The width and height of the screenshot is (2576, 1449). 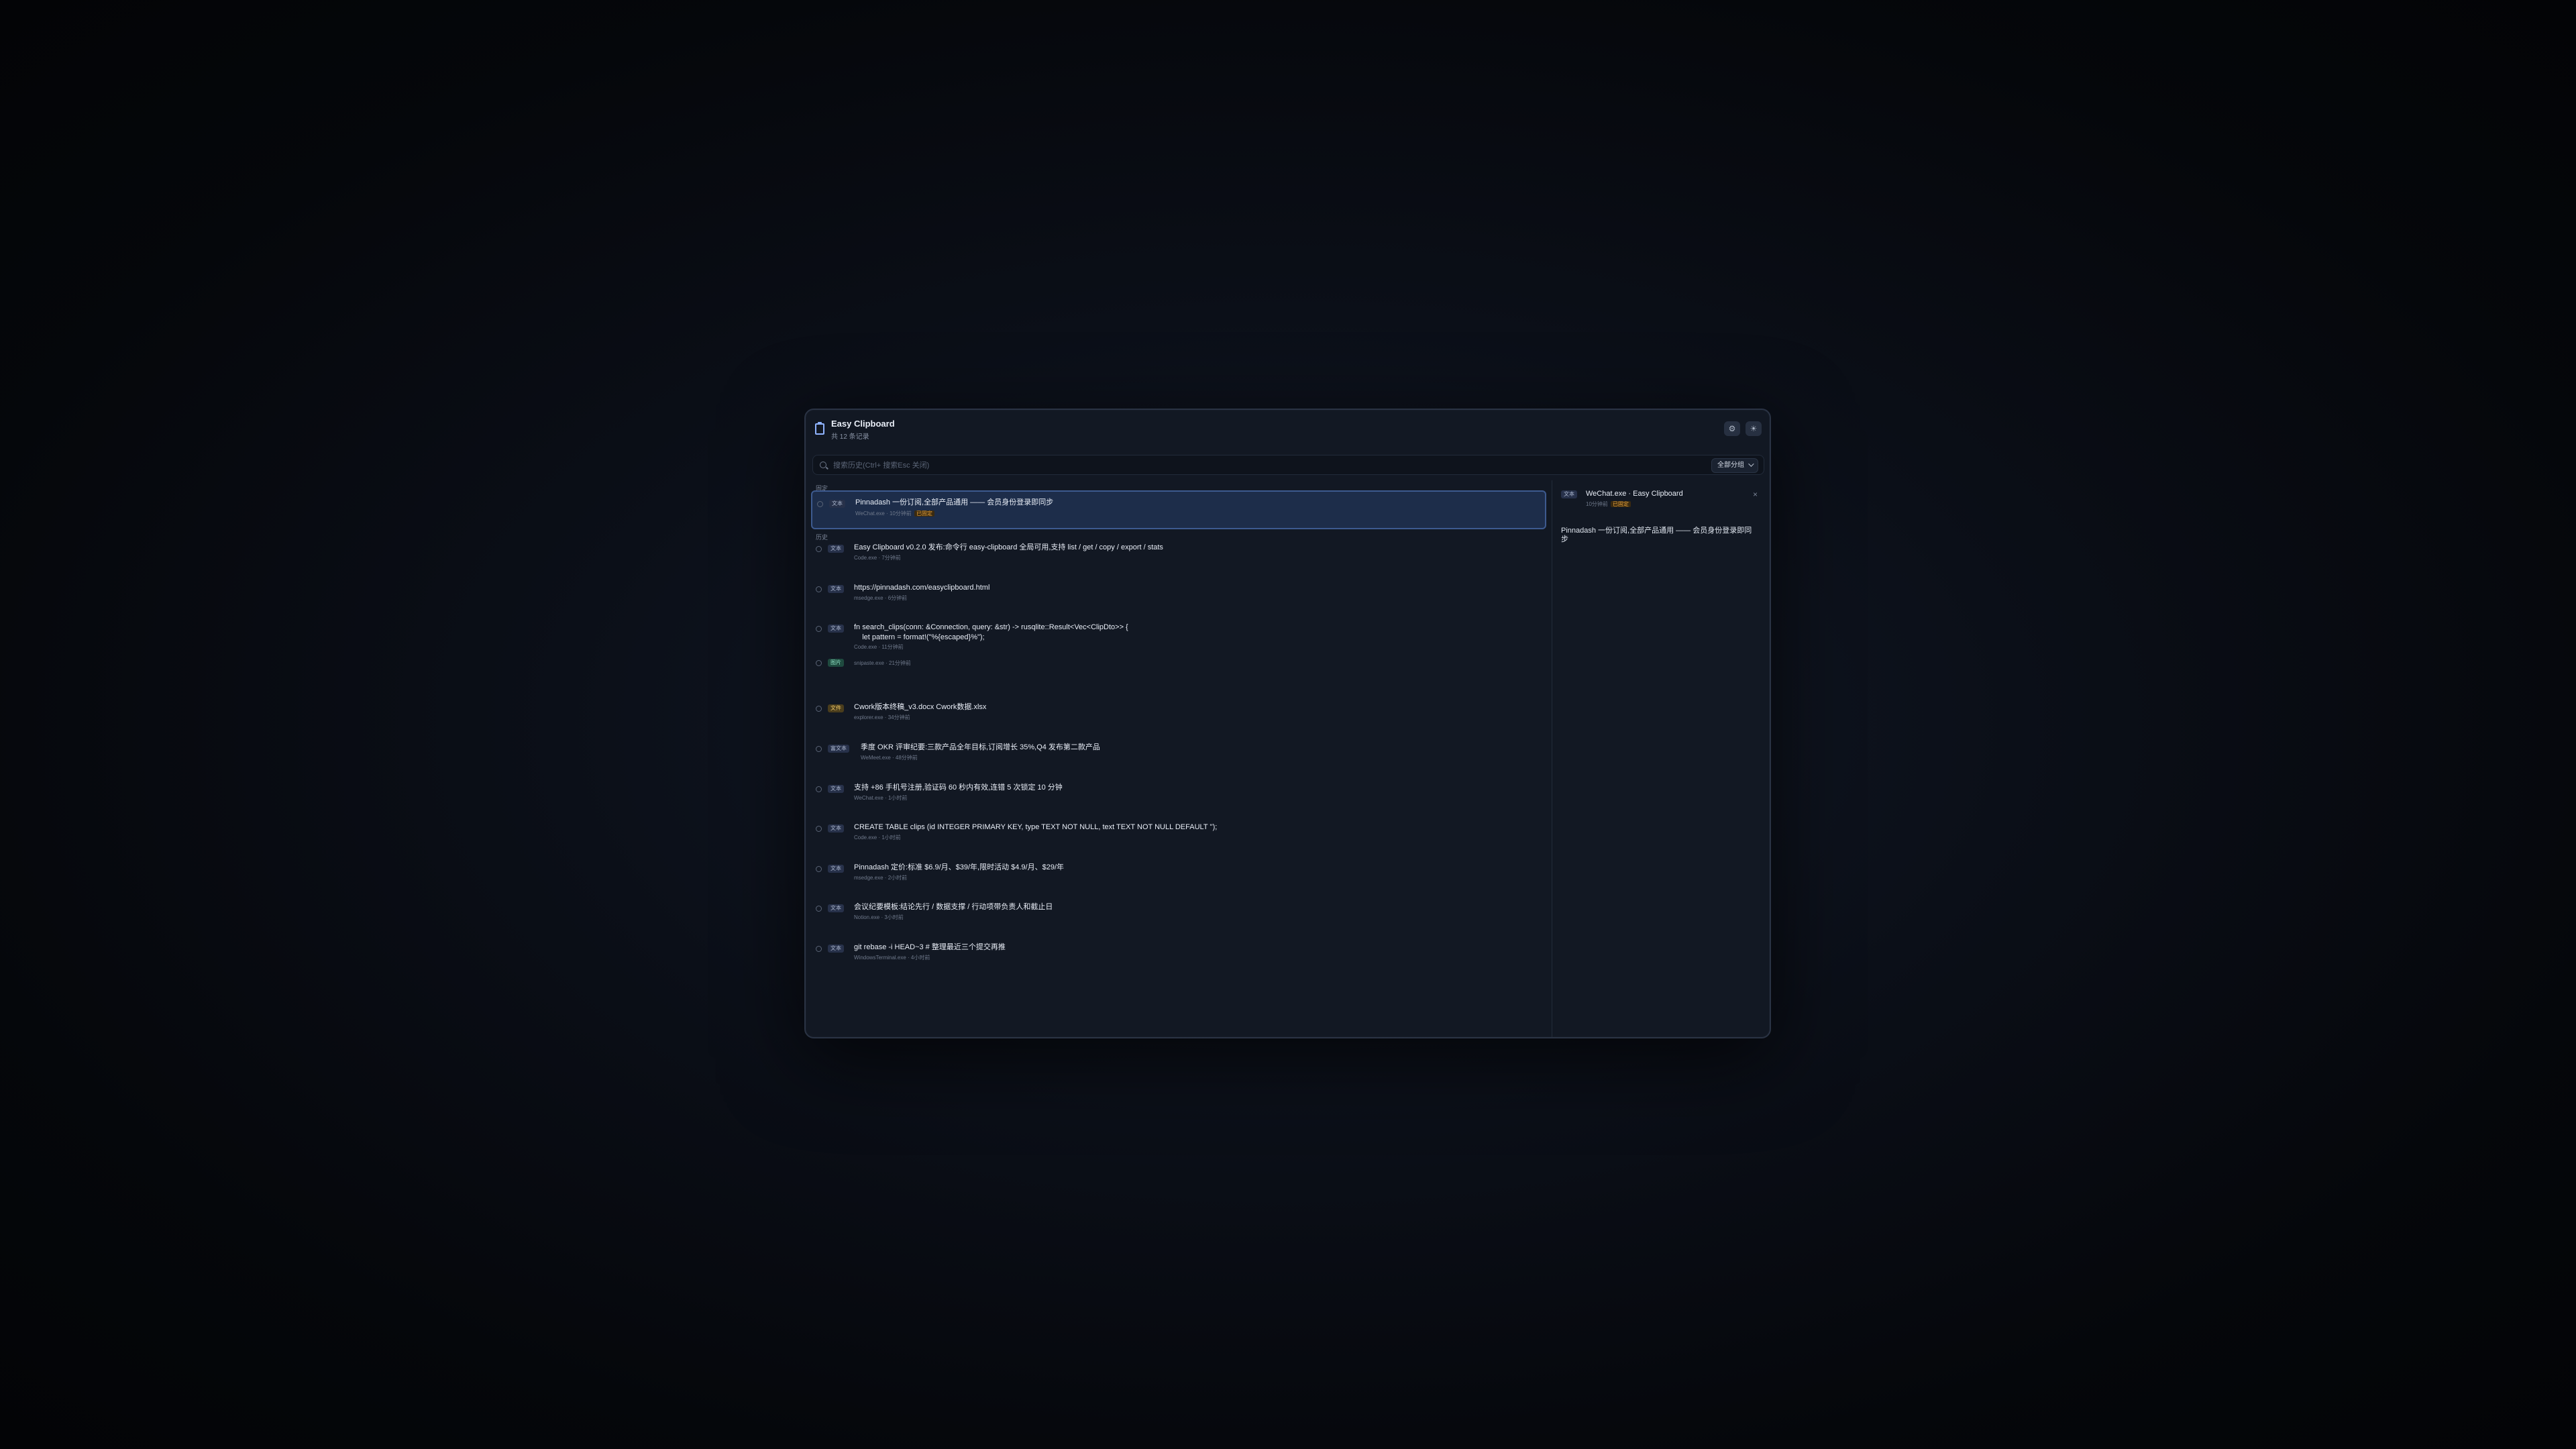 What do you see at coordinates (882, 663) in the screenshot?
I see `item-meta: snipaste.exe · 21分钟前` at bounding box center [882, 663].